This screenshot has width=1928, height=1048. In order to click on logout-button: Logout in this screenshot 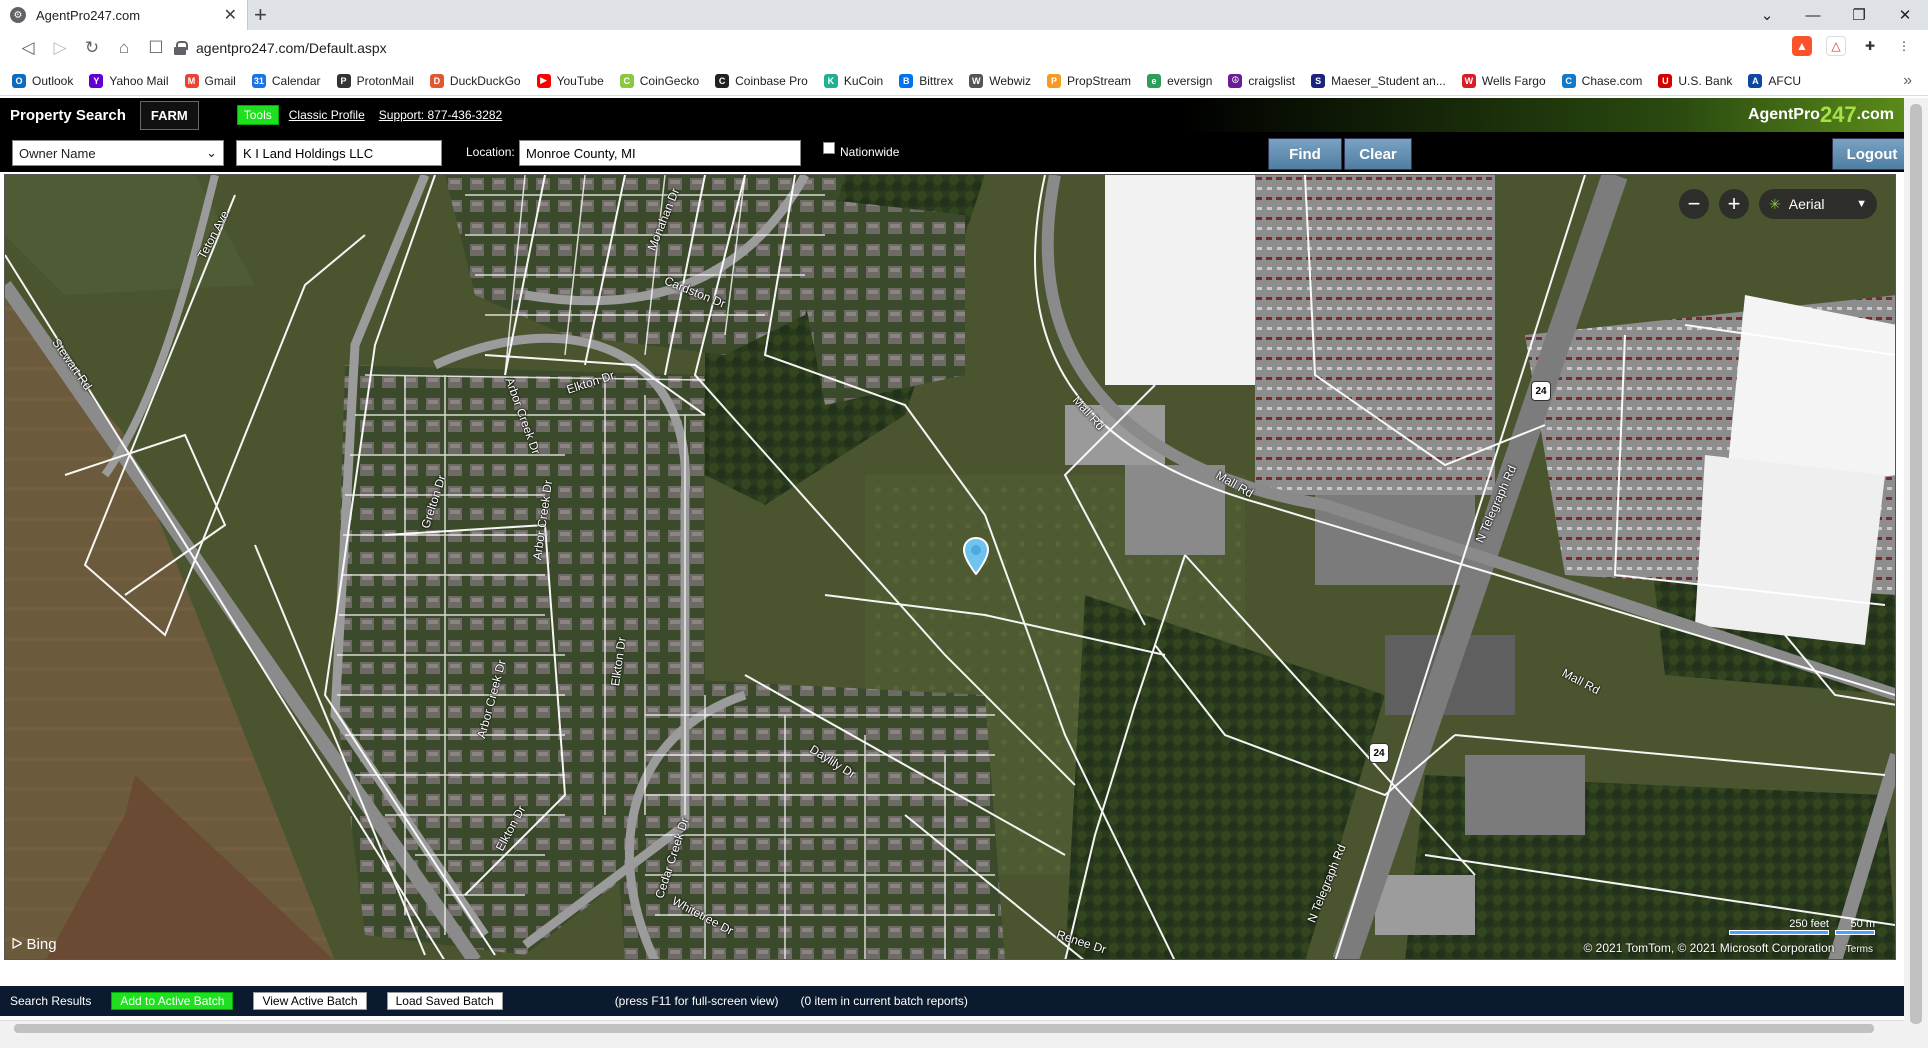, I will do `click(1872, 154)`.